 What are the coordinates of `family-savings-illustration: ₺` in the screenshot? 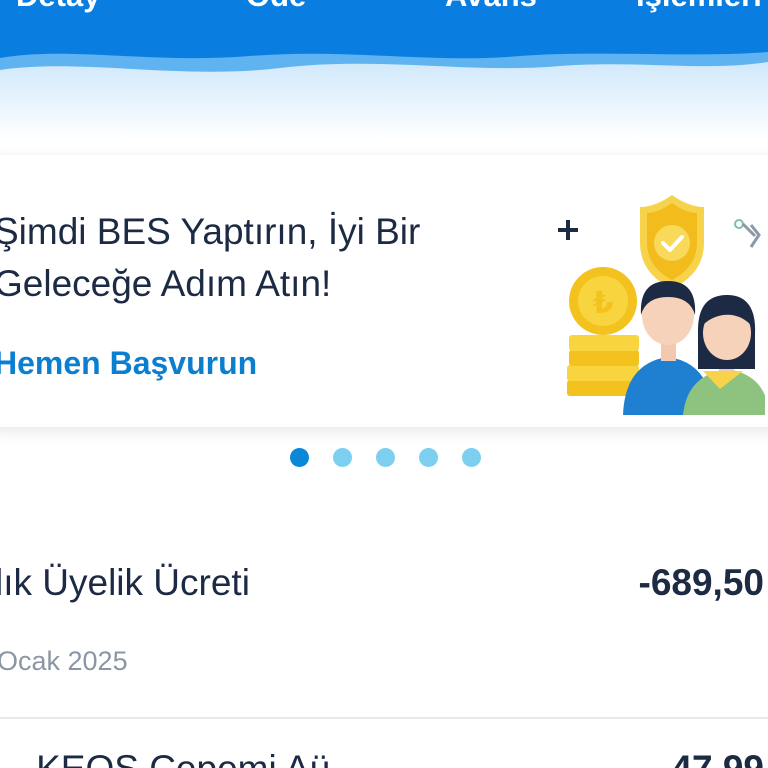 It's located at (661, 305).